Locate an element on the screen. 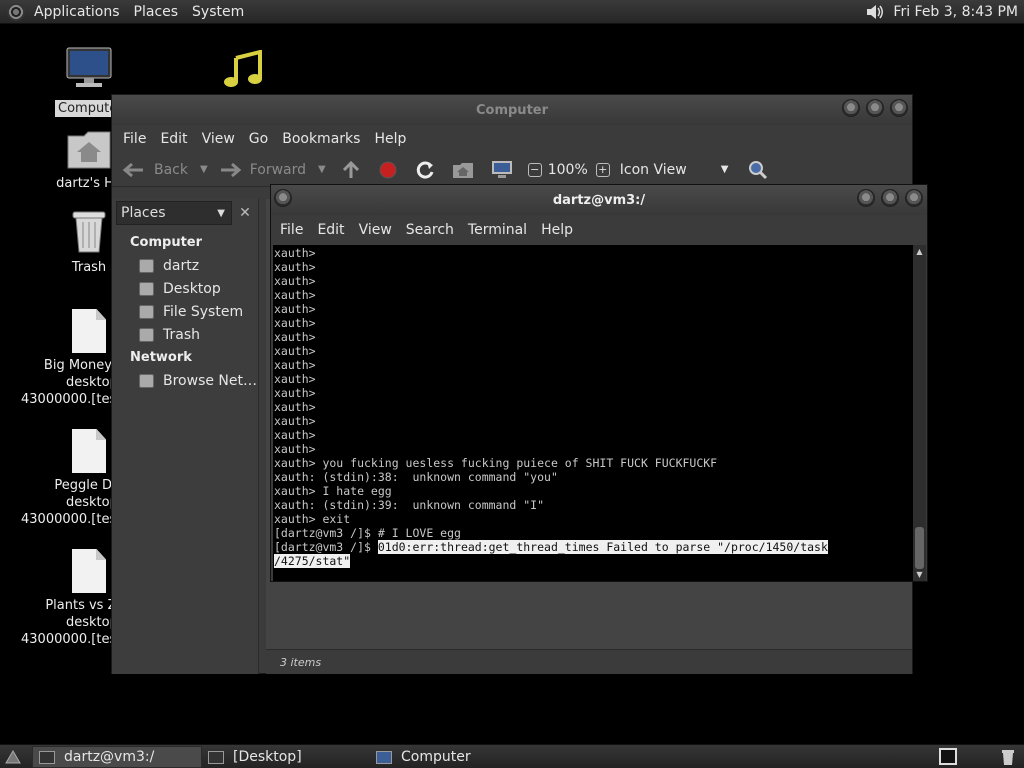 This screenshot has height=768, width=1024. sidebar-item-desktop: Desktop is located at coordinates (180, 289).